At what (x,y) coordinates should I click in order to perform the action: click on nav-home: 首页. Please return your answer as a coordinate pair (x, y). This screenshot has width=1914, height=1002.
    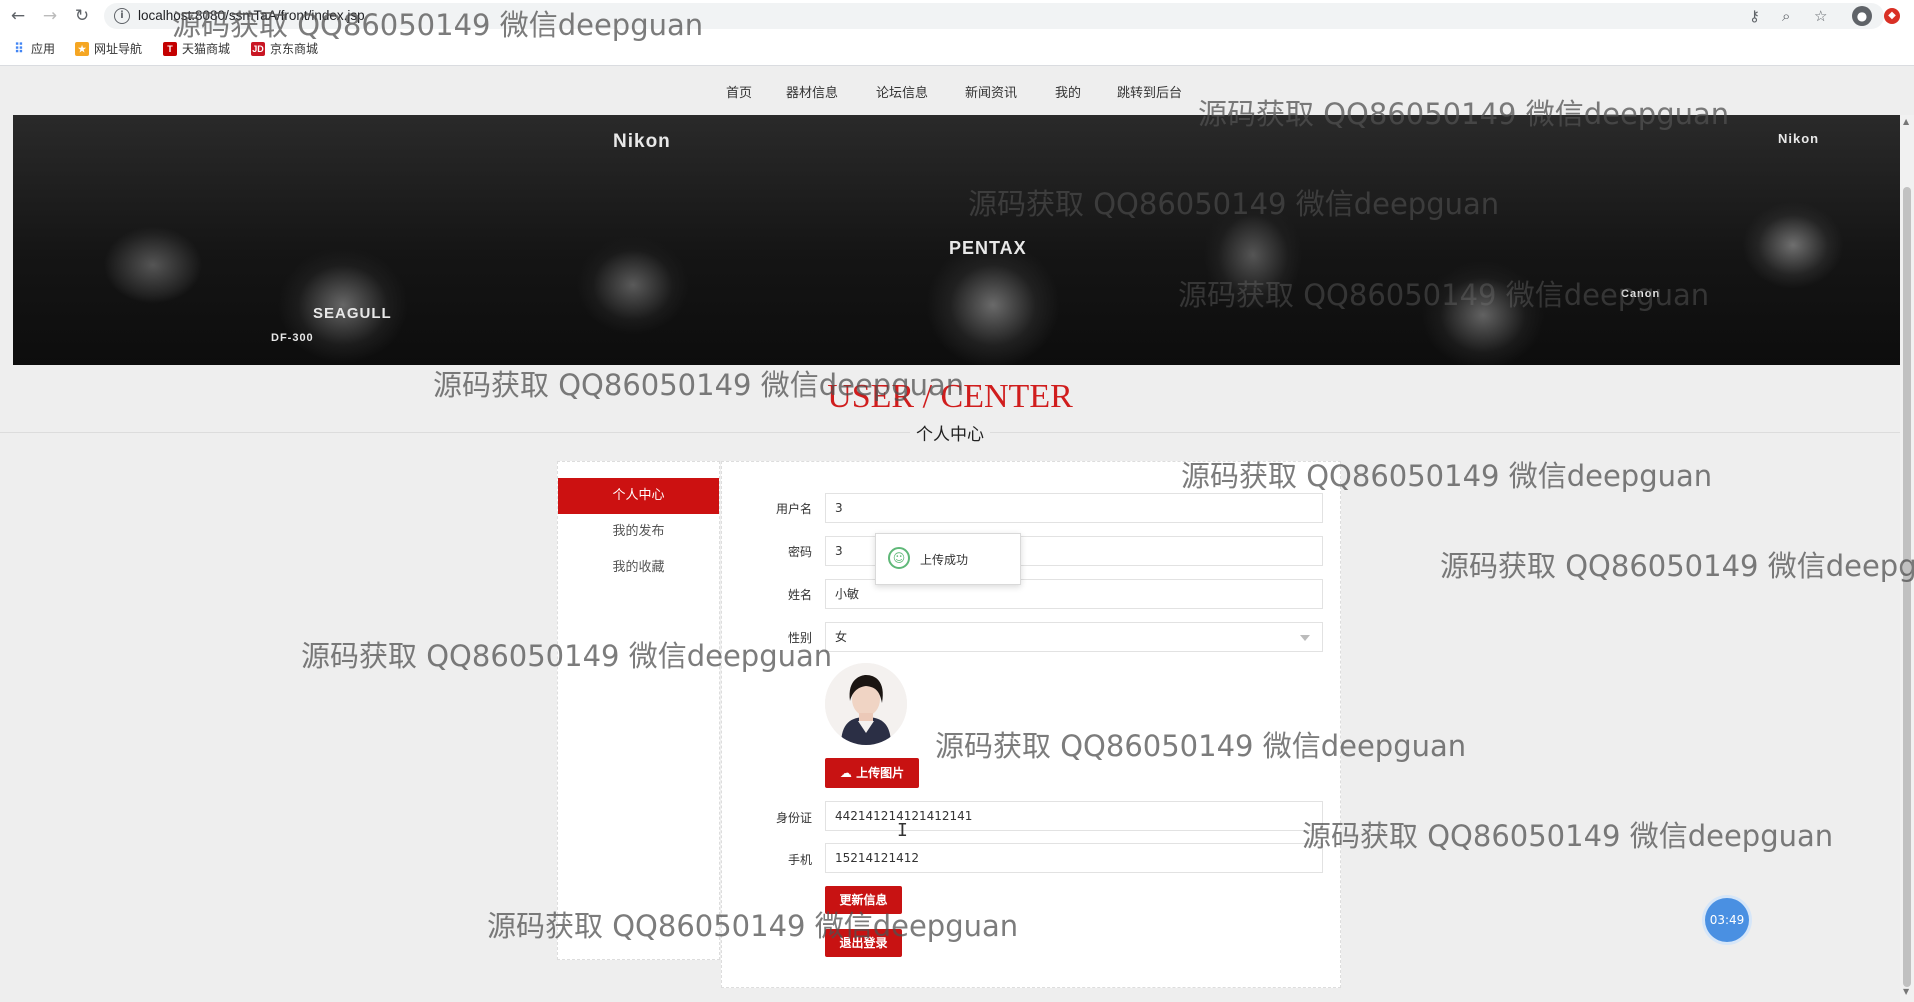
    Looking at the image, I should click on (739, 91).